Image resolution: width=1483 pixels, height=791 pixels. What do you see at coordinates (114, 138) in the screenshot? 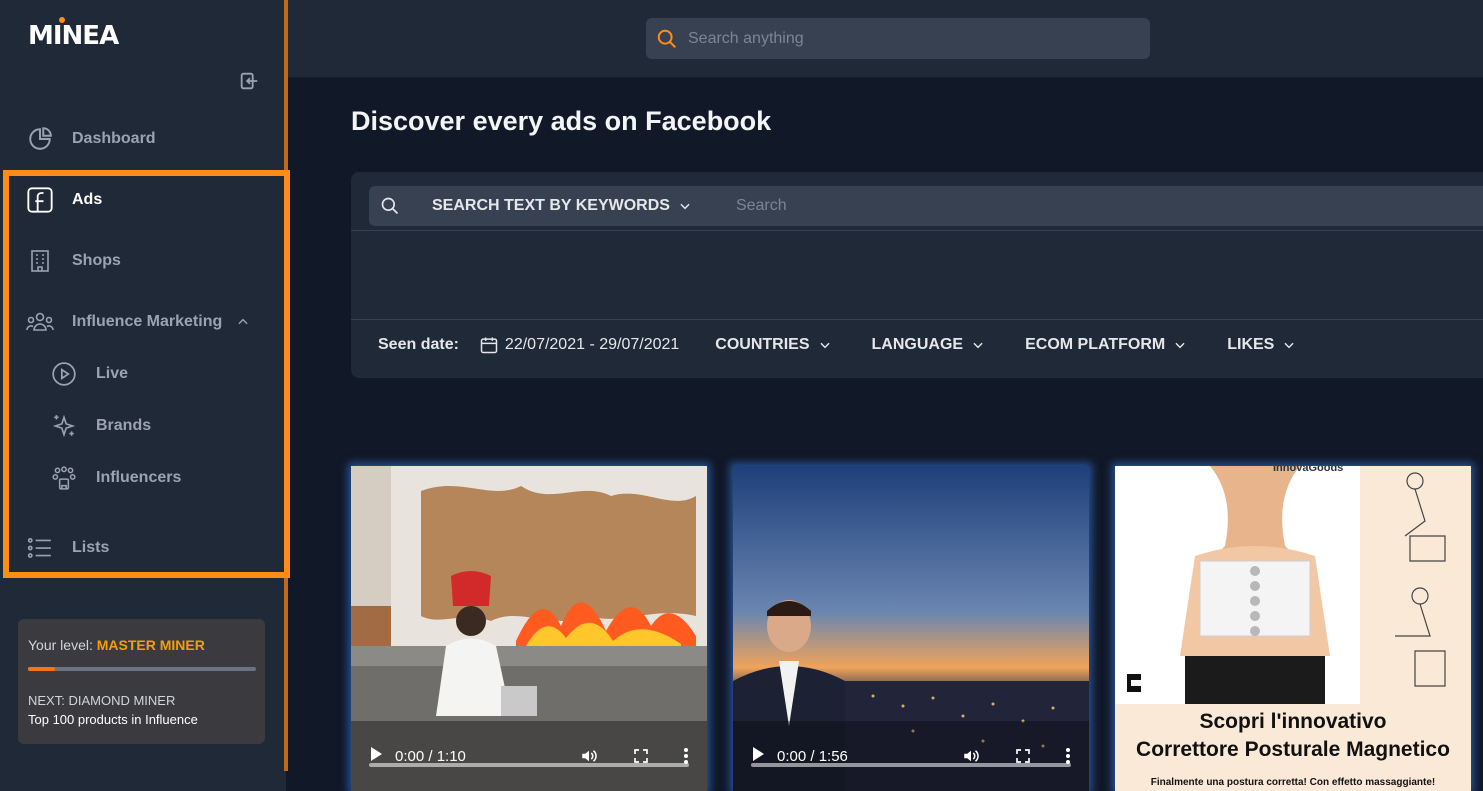
I see `sidebar-item-label: Dashboard` at bounding box center [114, 138].